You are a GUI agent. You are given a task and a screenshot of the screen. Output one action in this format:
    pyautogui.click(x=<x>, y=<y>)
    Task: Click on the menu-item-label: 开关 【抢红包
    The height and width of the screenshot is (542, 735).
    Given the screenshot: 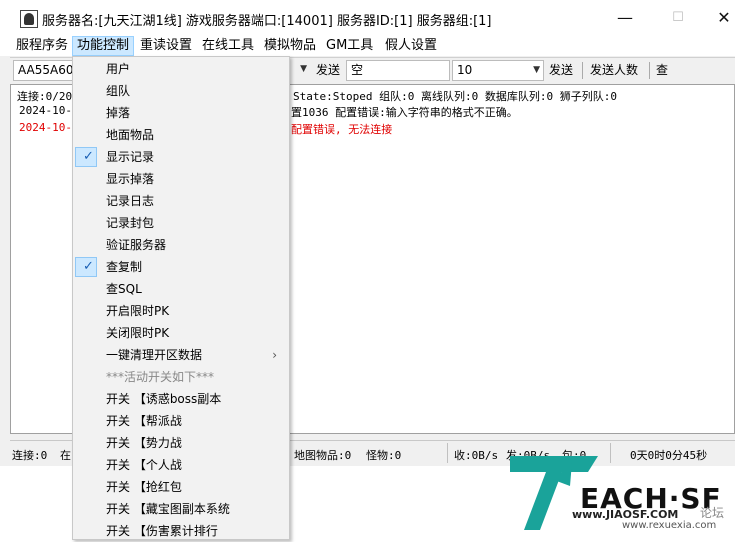 What is the action you would take?
    pyautogui.click(x=144, y=487)
    